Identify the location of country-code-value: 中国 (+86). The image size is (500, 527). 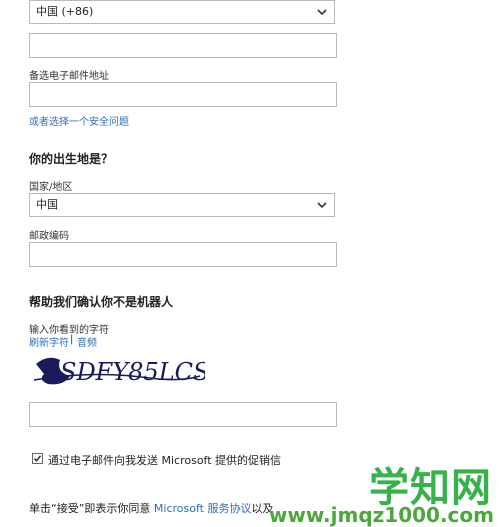
(65, 11).